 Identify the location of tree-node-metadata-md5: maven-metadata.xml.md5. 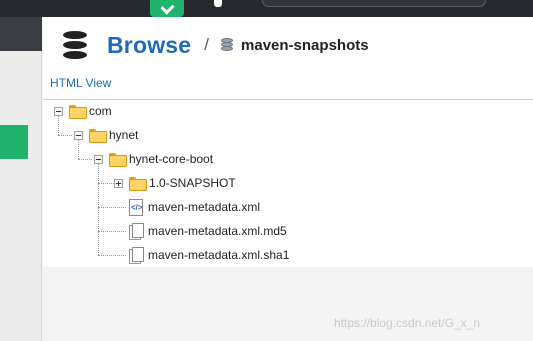
(208, 231).